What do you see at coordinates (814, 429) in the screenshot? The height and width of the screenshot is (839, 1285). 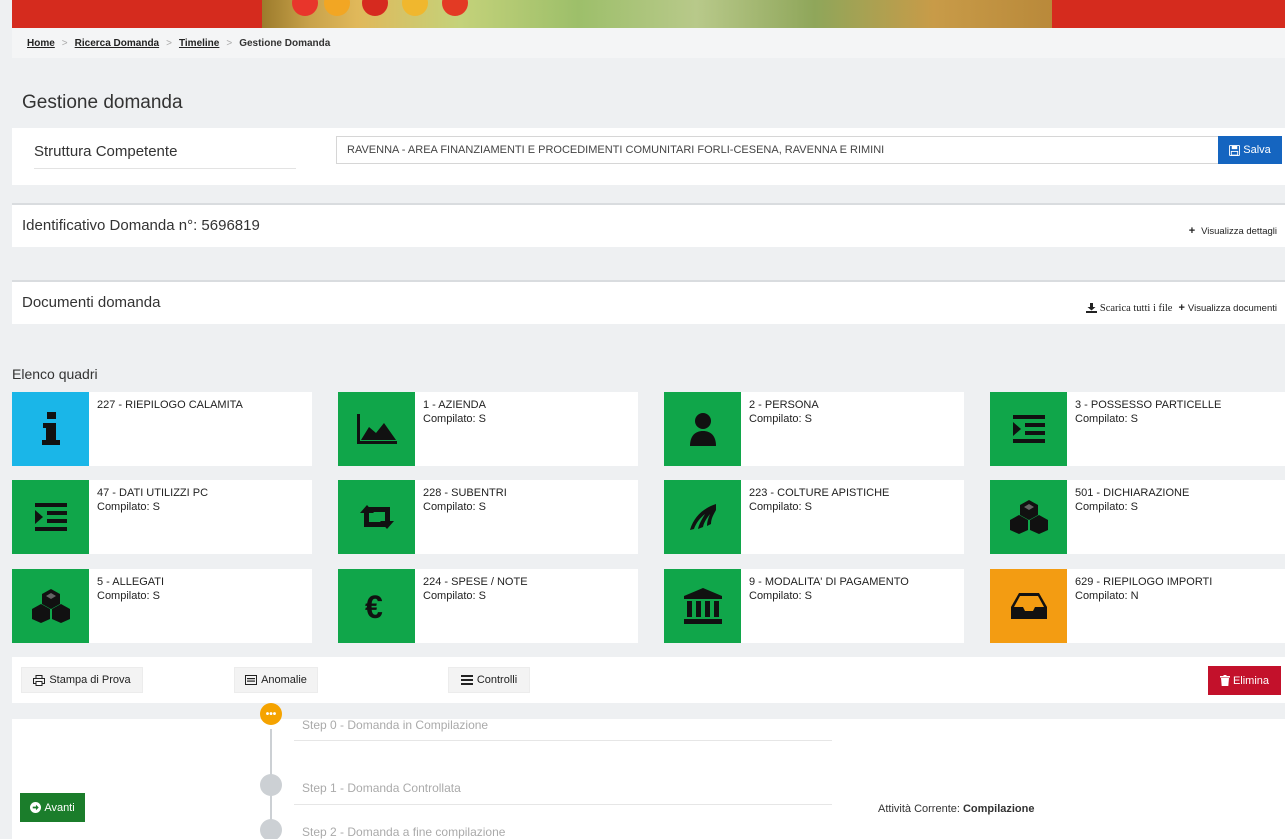 I see `quadro-card: 2 - PERSONA Compilato: S` at bounding box center [814, 429].